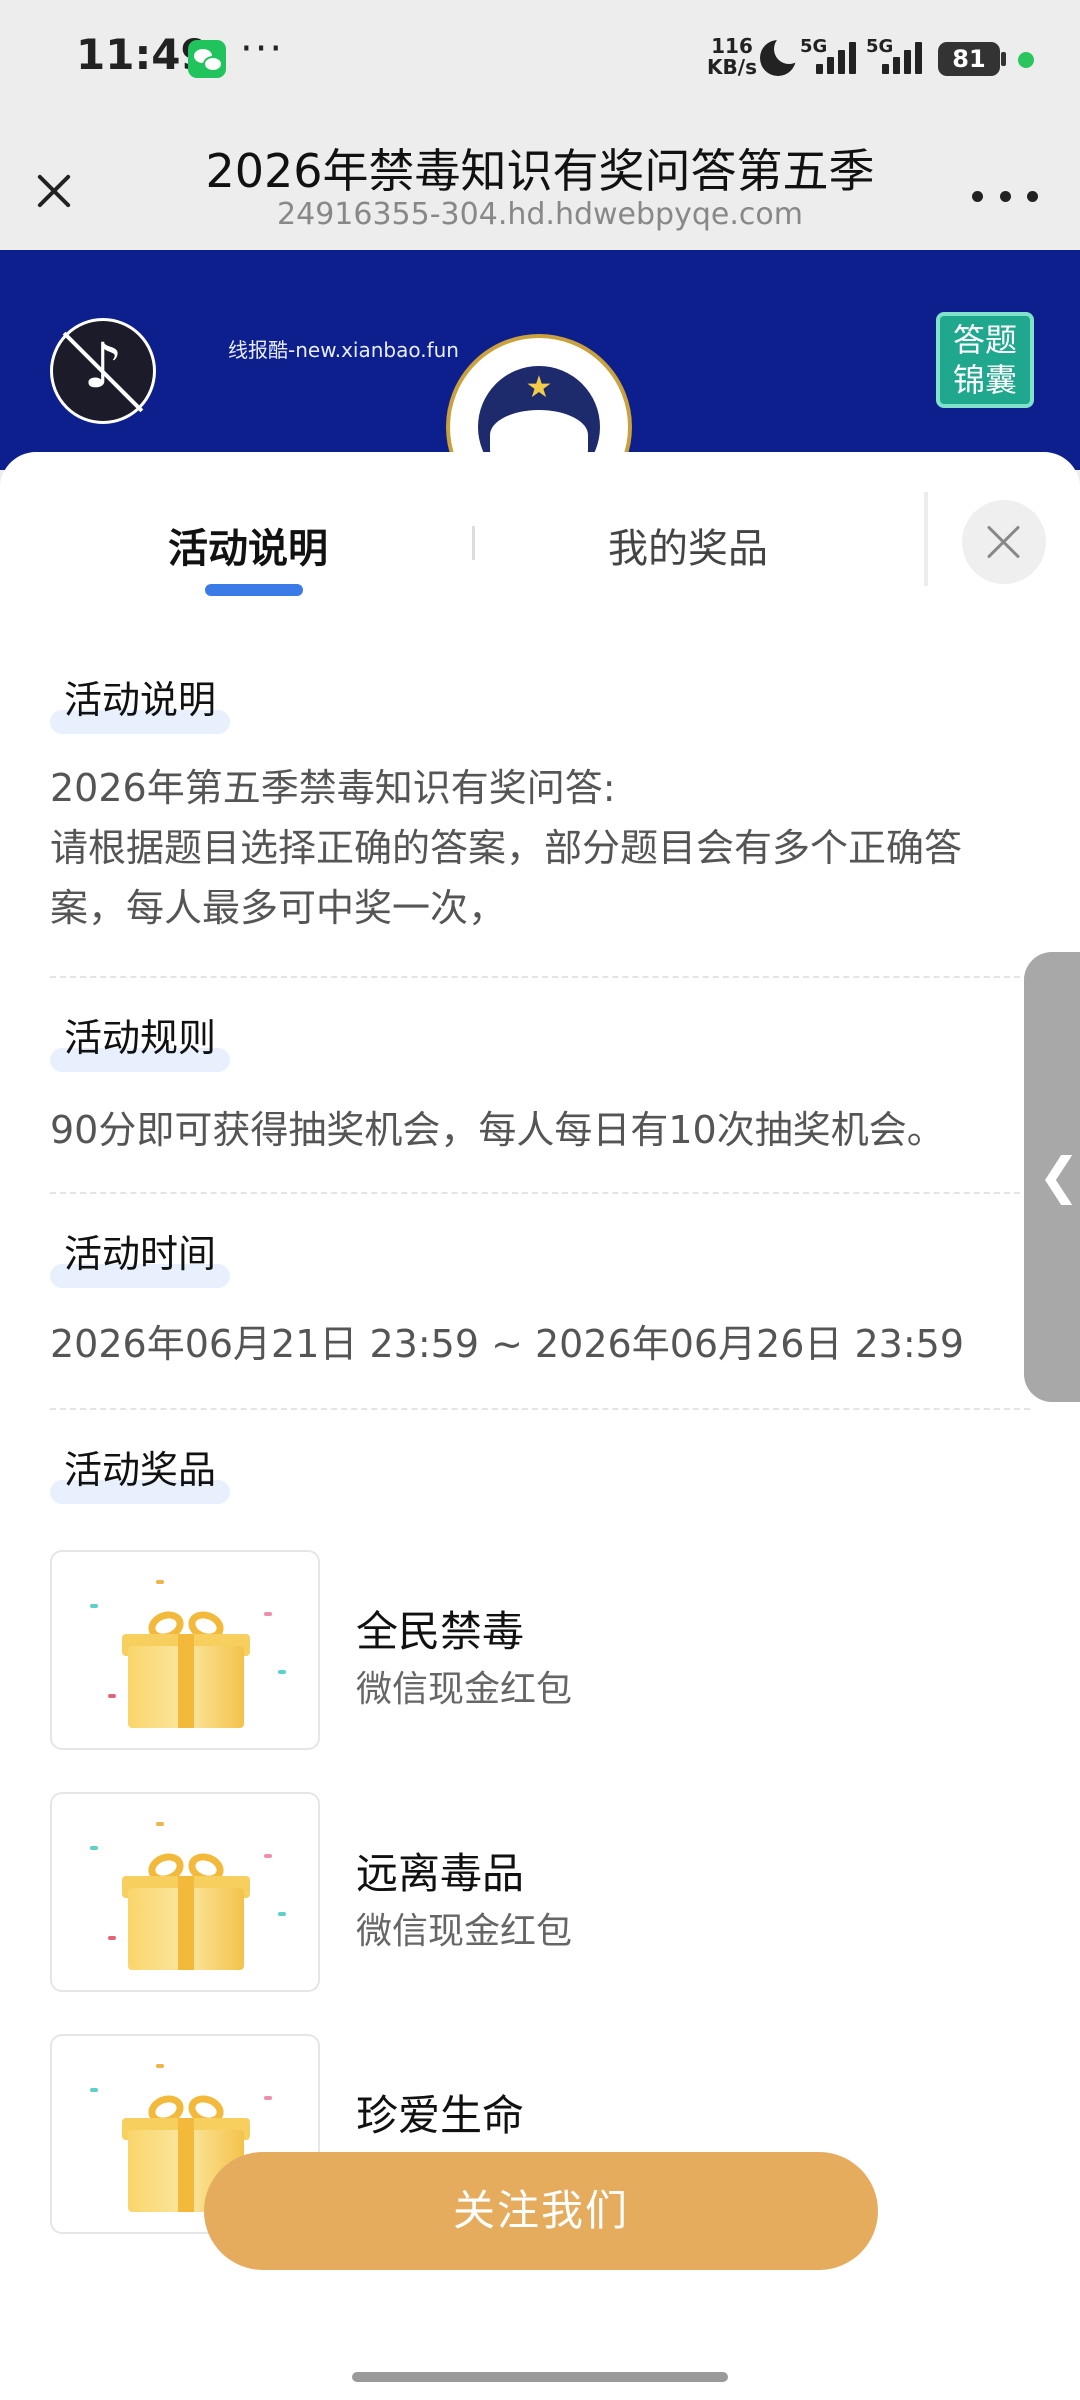  Describe the element at coordinates (1059, 1176) in the screenshot. I see `chevron-left-icon: ❮` at that location.